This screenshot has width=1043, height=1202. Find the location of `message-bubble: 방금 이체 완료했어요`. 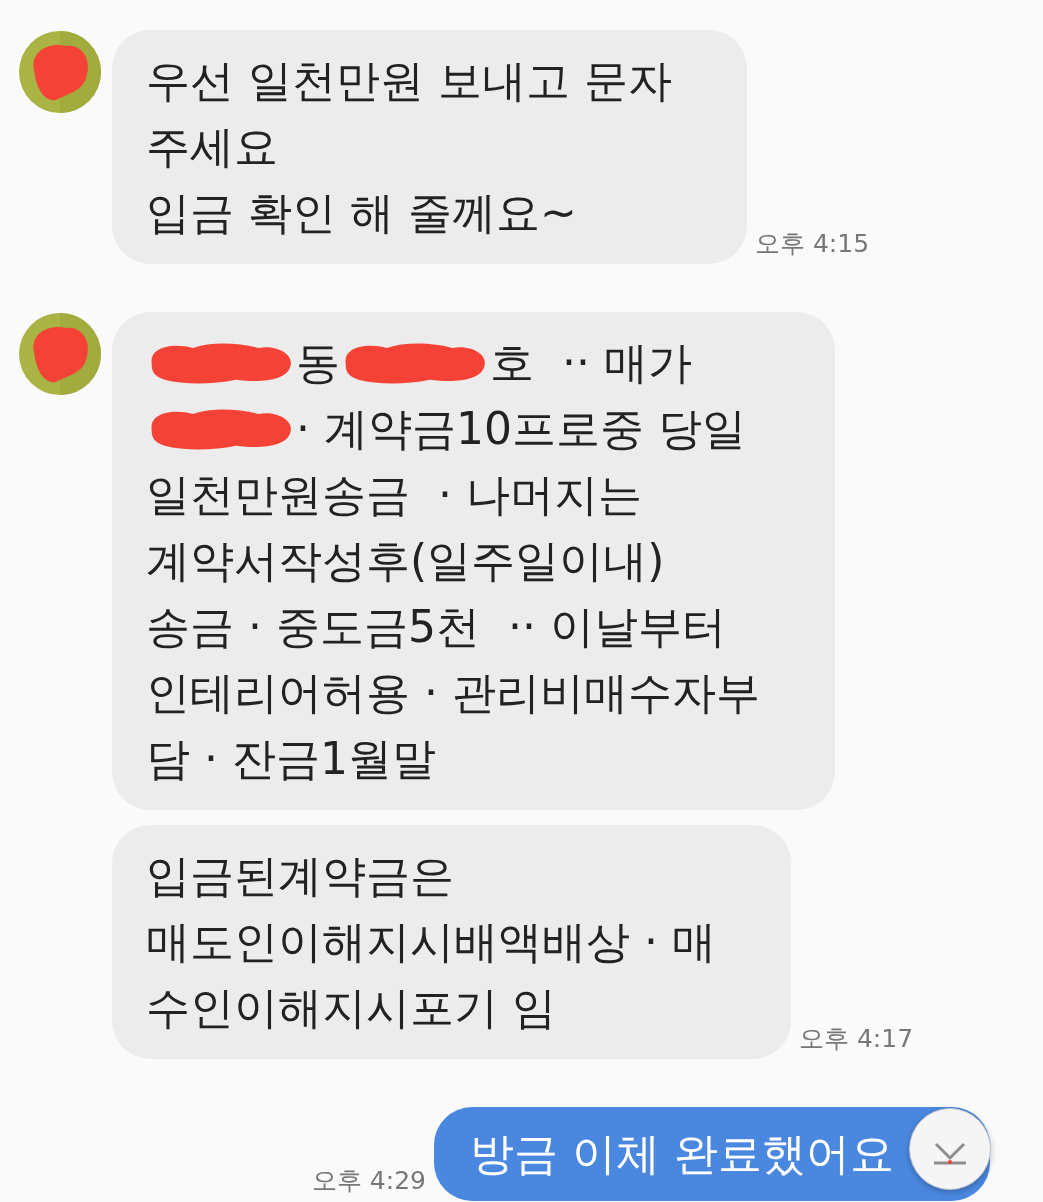

message-bubble: 방금 이체 완료했어요 is located at coordinates (712, 1154).